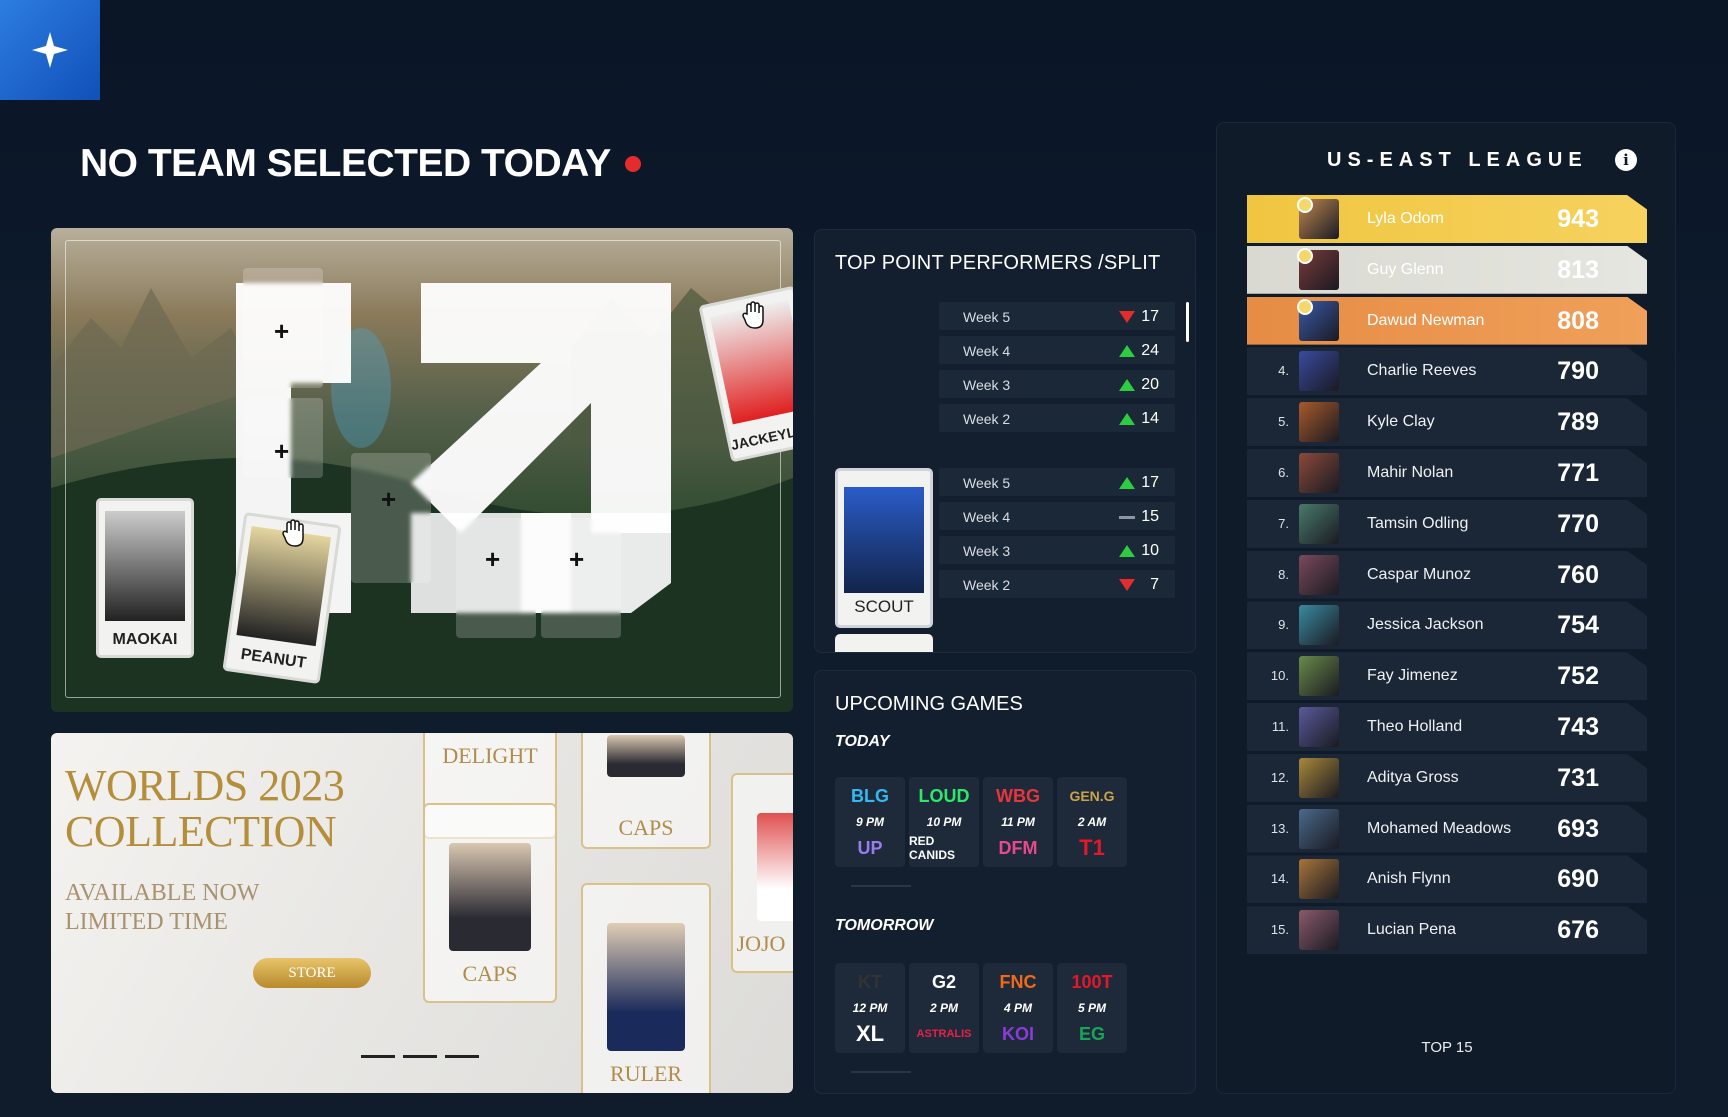  What do you see at coordinates (1447, 269) in the screenshot?
I see `leaderboard-row: Guy Glenn 813` at bounding box center [1447, 269].